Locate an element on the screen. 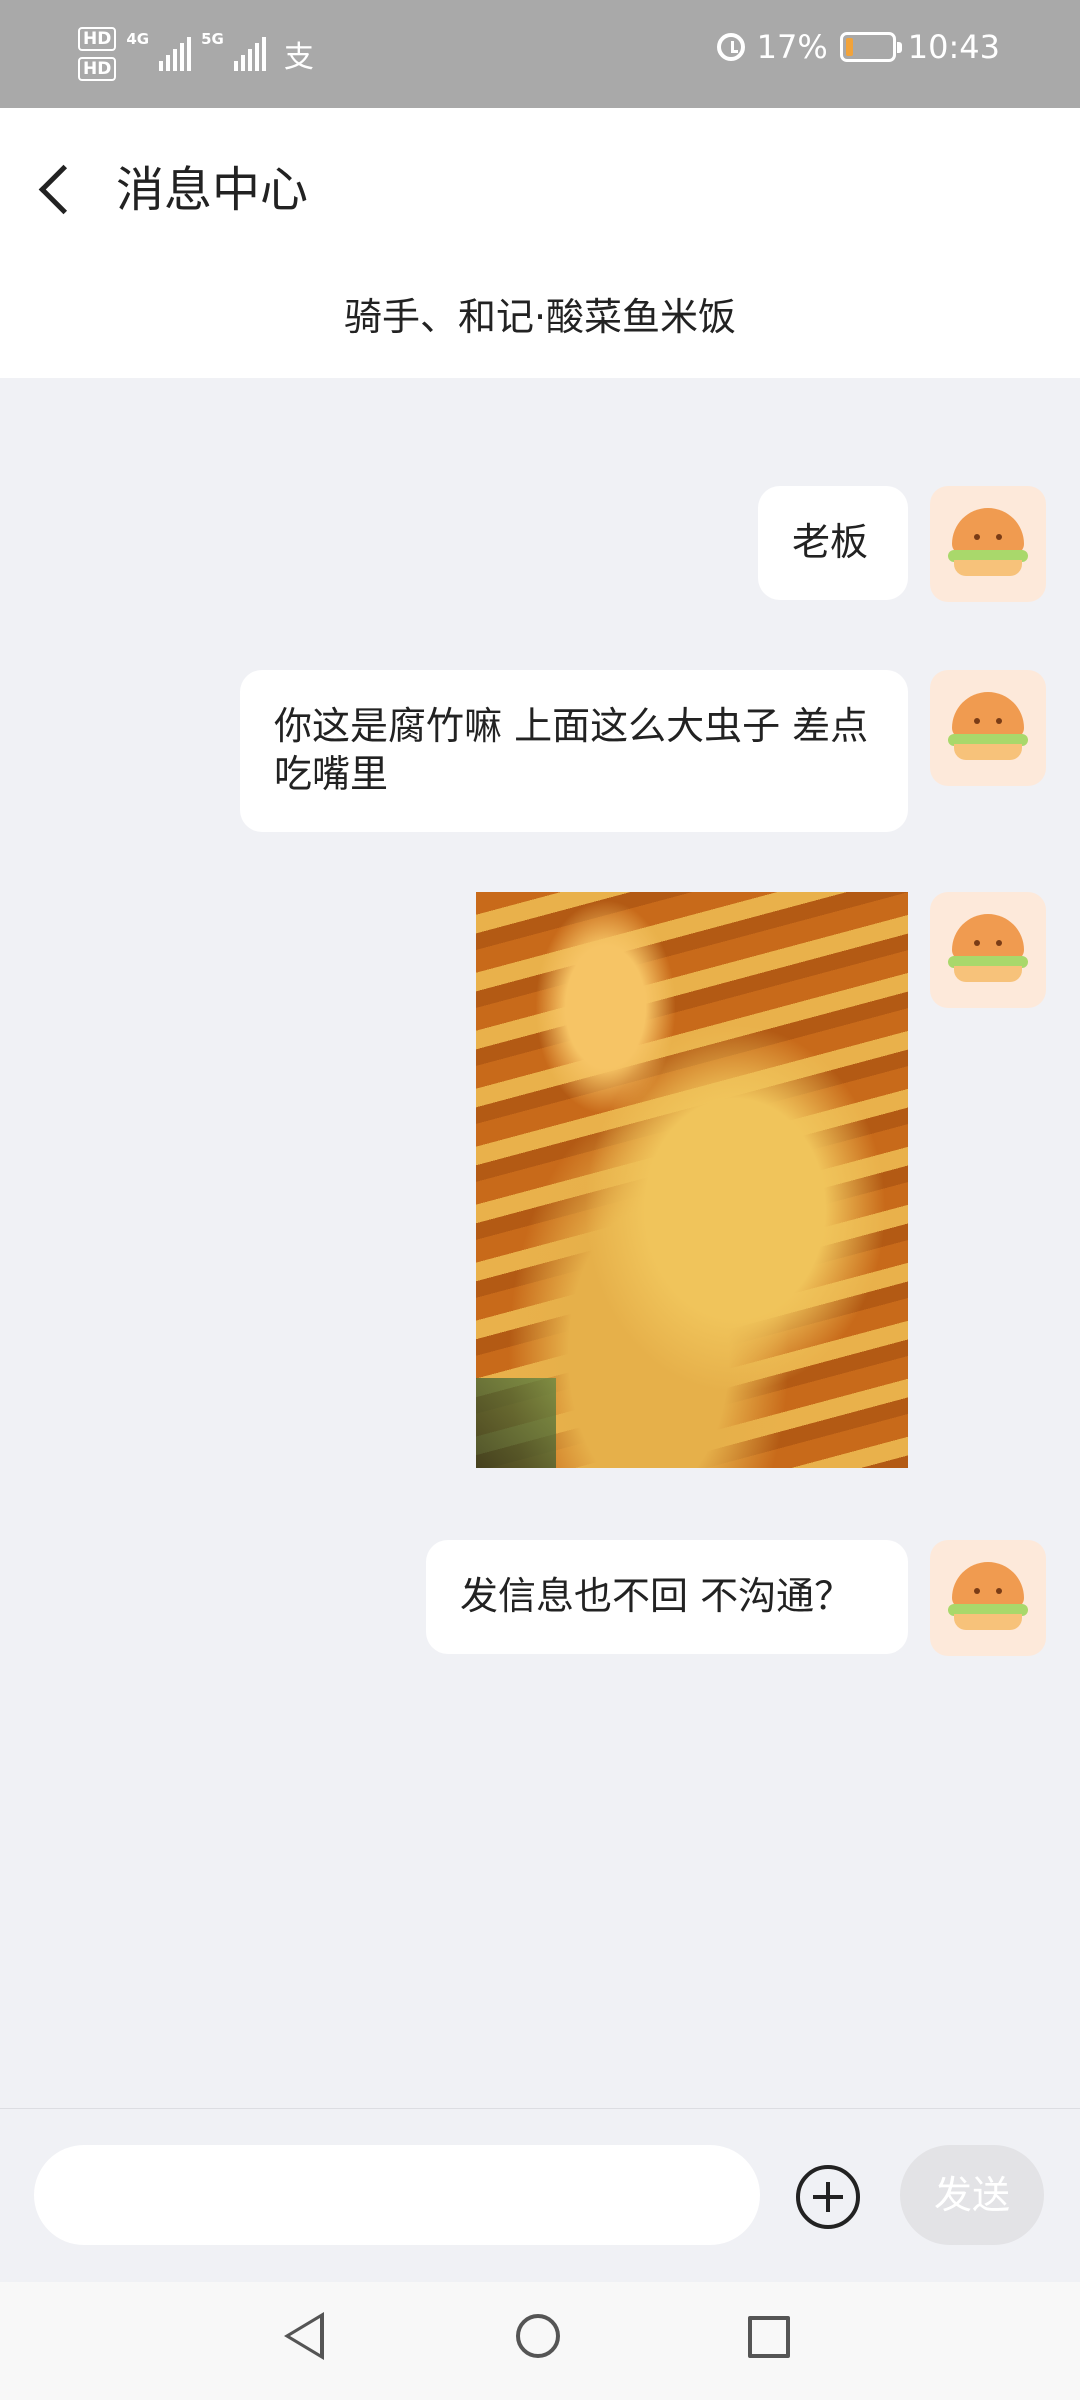 Image resolution: width=1080 pixels, height=2400 pixels. message-text: 发信息也不回 不沟通？ is located at coordinates (656, 1596).